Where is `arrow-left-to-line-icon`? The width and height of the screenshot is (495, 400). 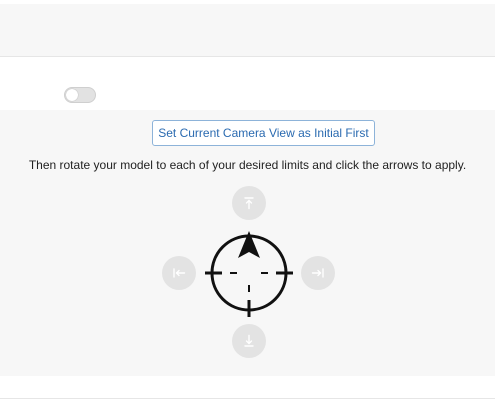
arrow-left-to-line-icon is located at coordinates (179, 273).